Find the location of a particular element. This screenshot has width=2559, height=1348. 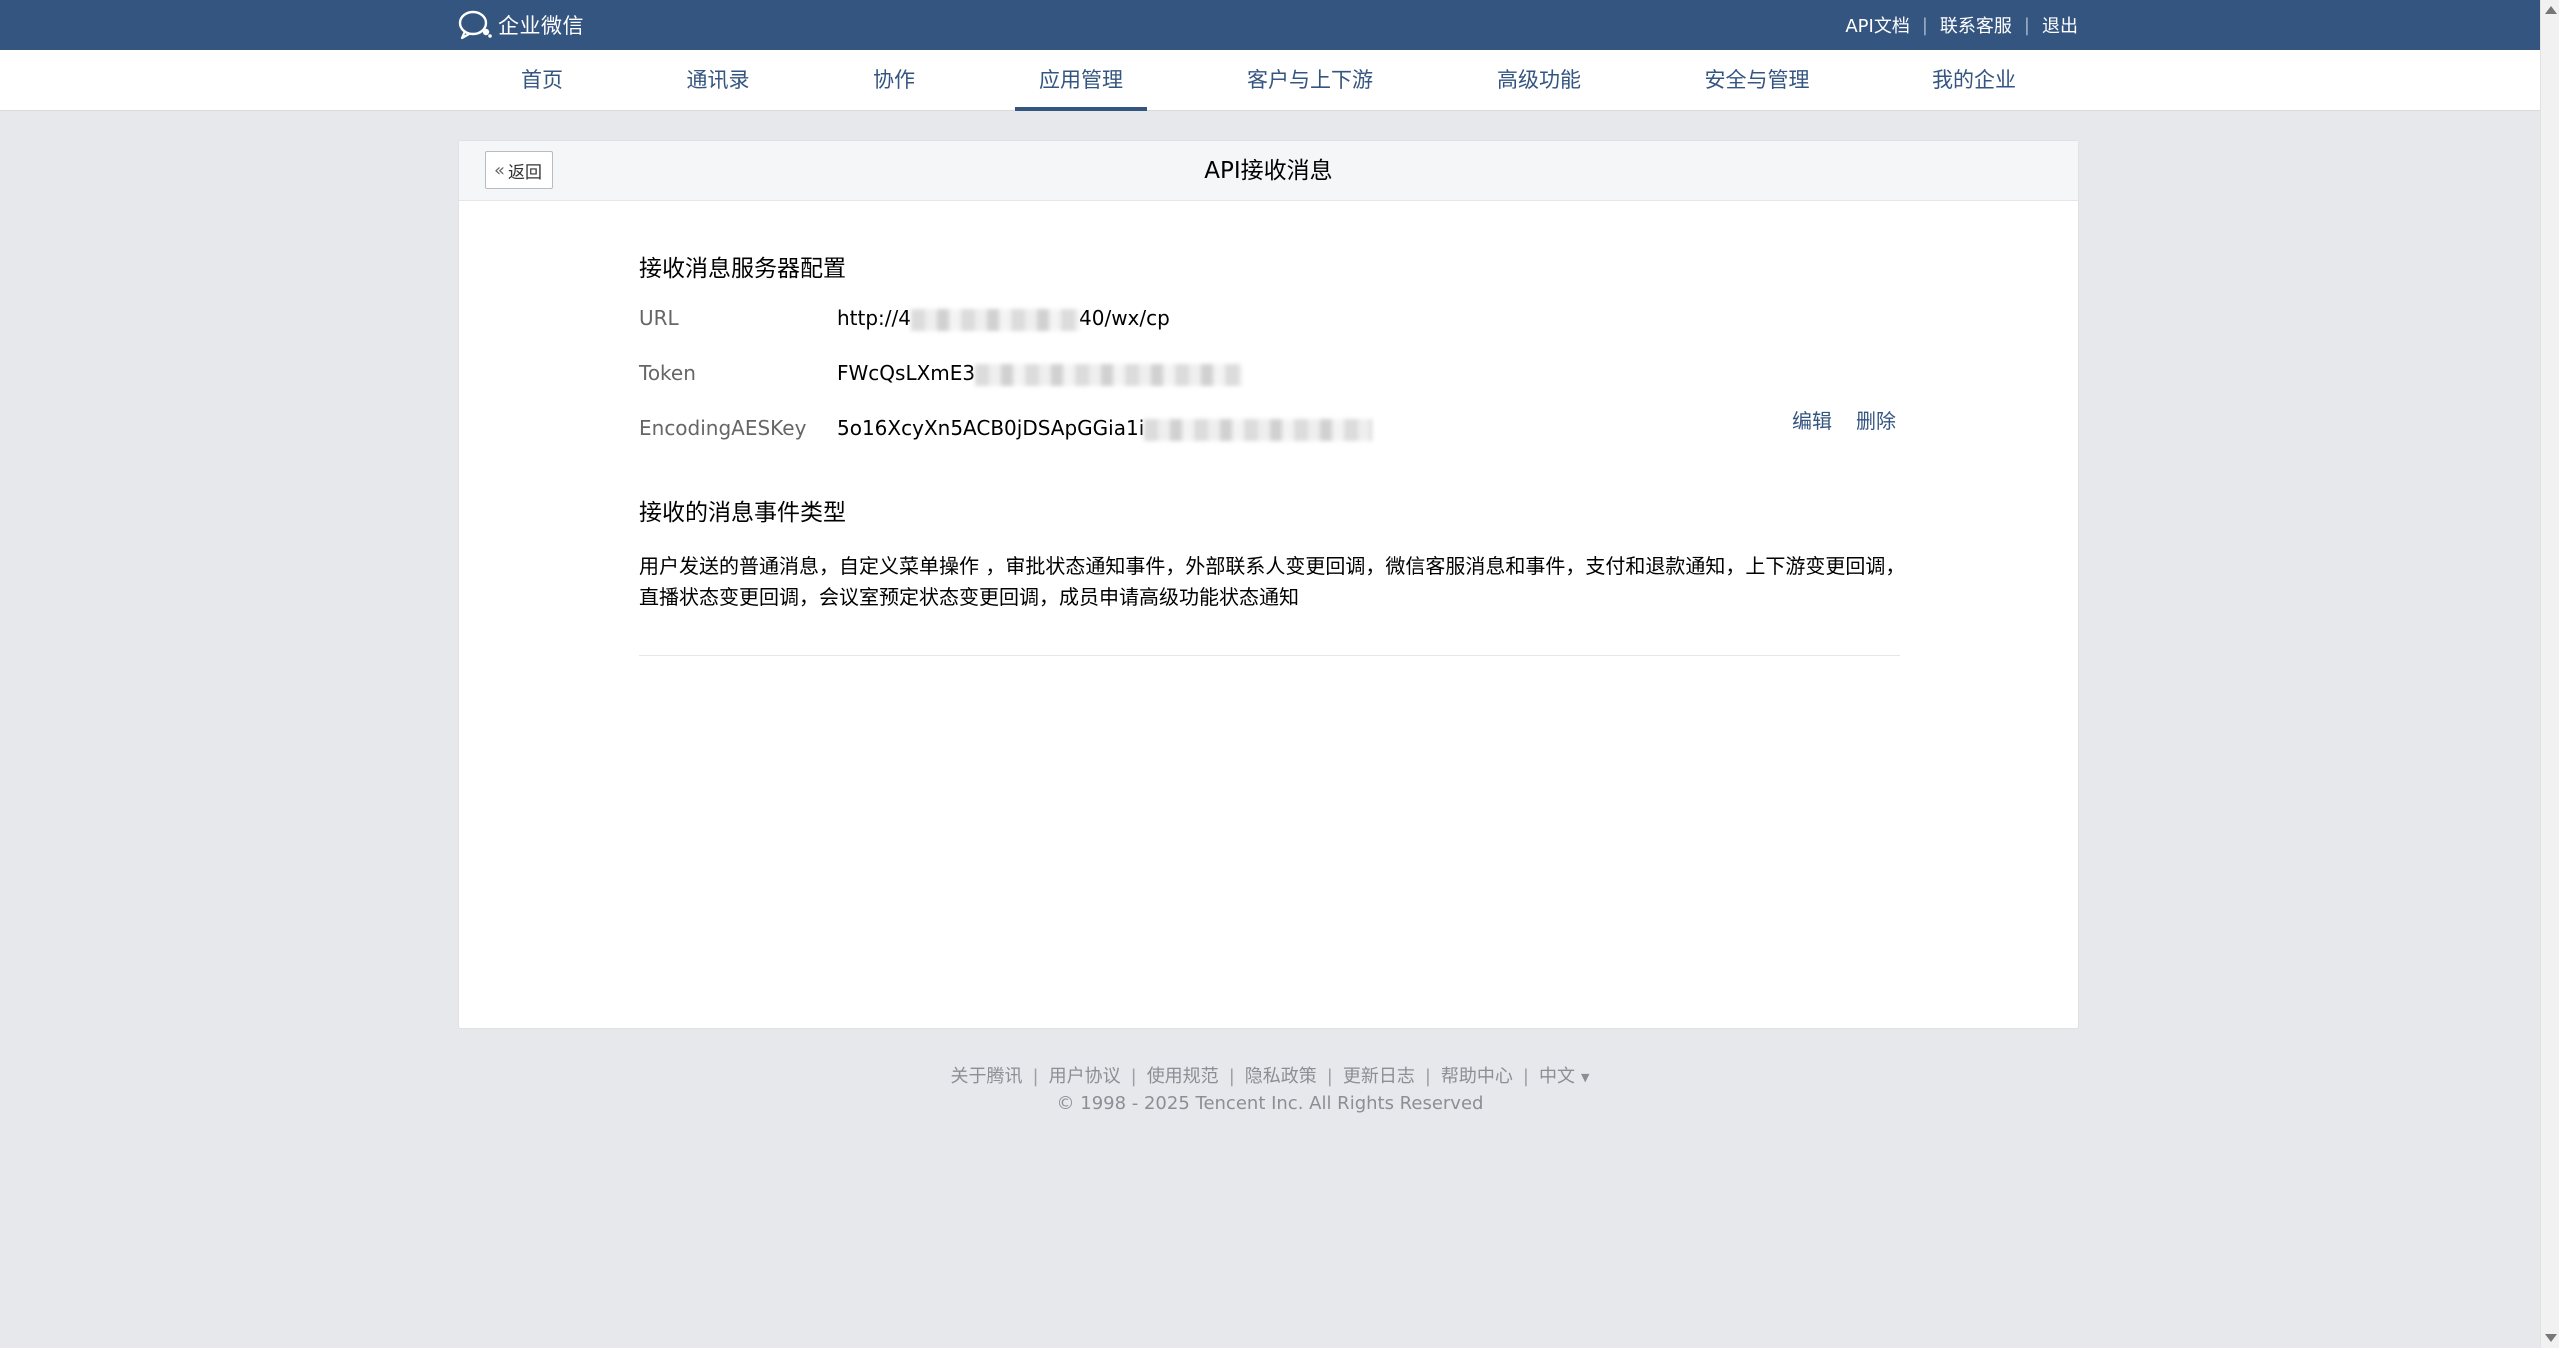

wecom-chat-icon is located at coordinates (475, 25).